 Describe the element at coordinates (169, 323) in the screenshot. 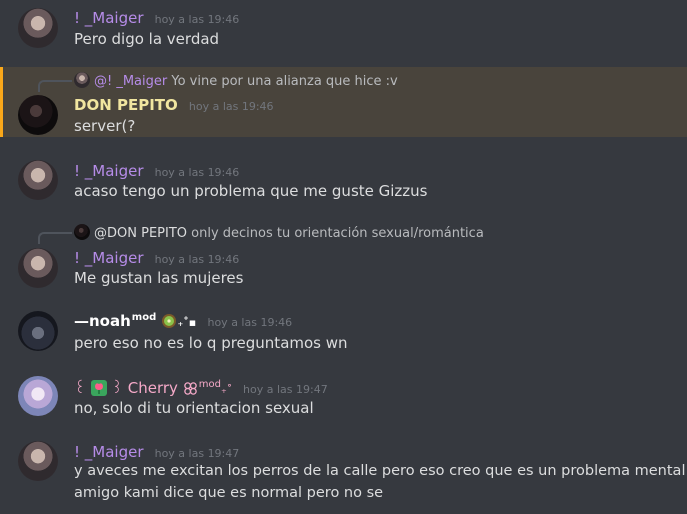

I see `kiwi-icon` at that location.